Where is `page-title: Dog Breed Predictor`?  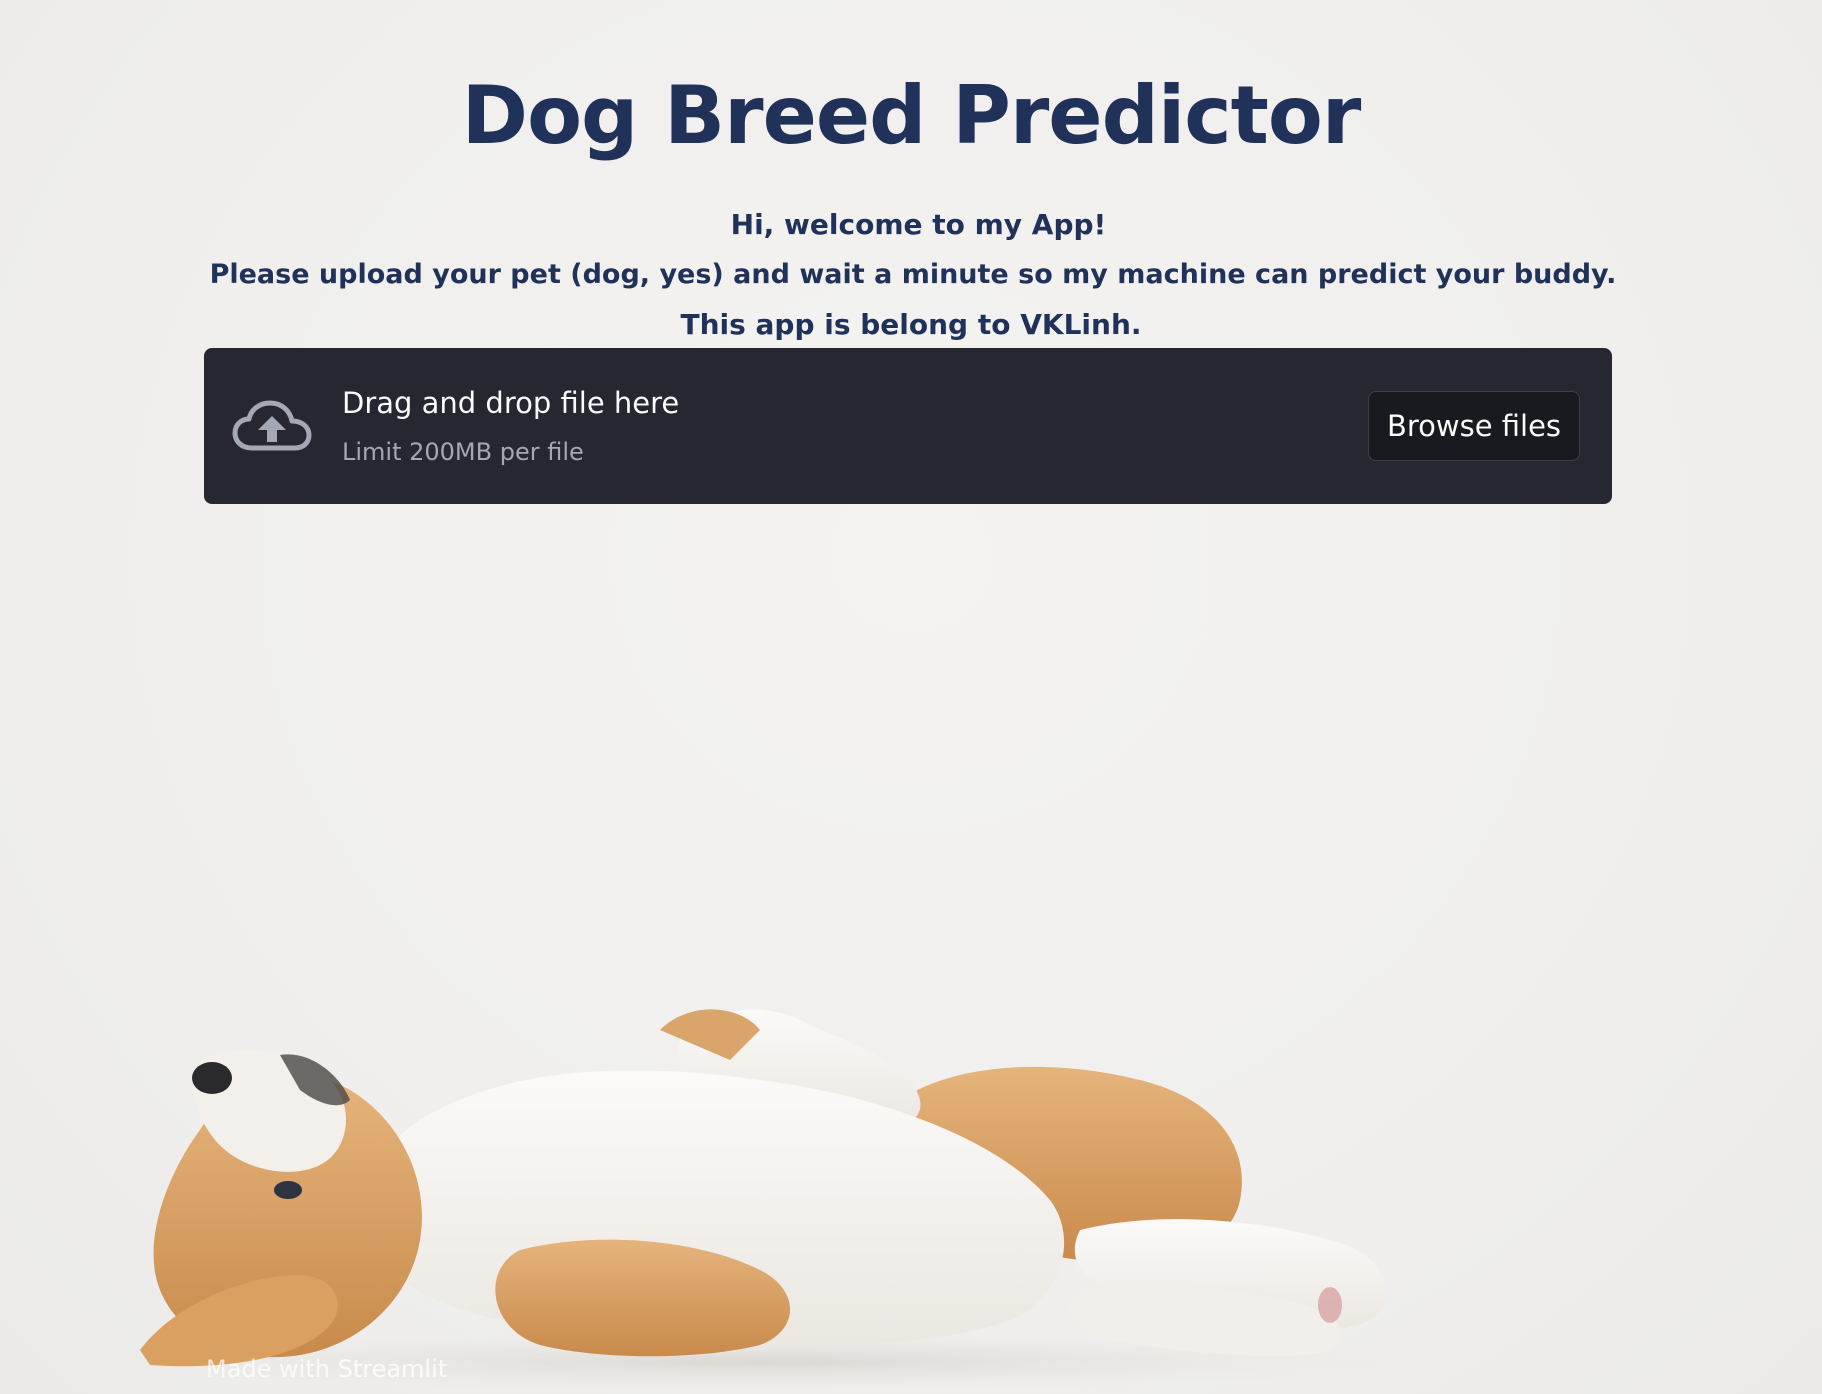
page-title: Dog Breed Predictor is located at coordinates (911, 115).